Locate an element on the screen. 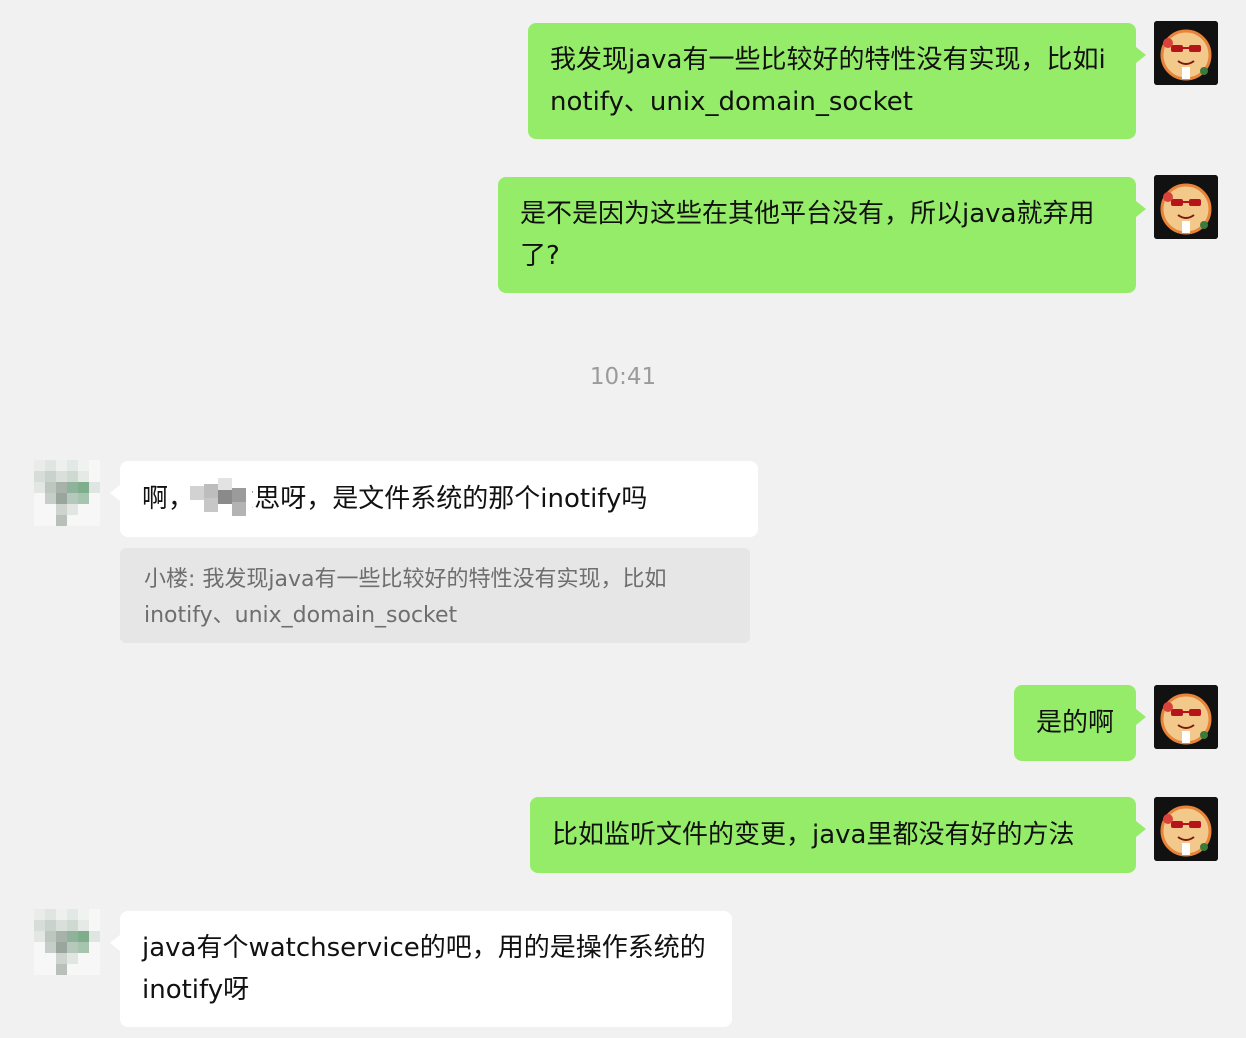 The width and height of the screenshot is (1246, 1038). message-text-5: 比如监听文件的变更，java里都没有好的方法 is located at coordinates (813, 835).